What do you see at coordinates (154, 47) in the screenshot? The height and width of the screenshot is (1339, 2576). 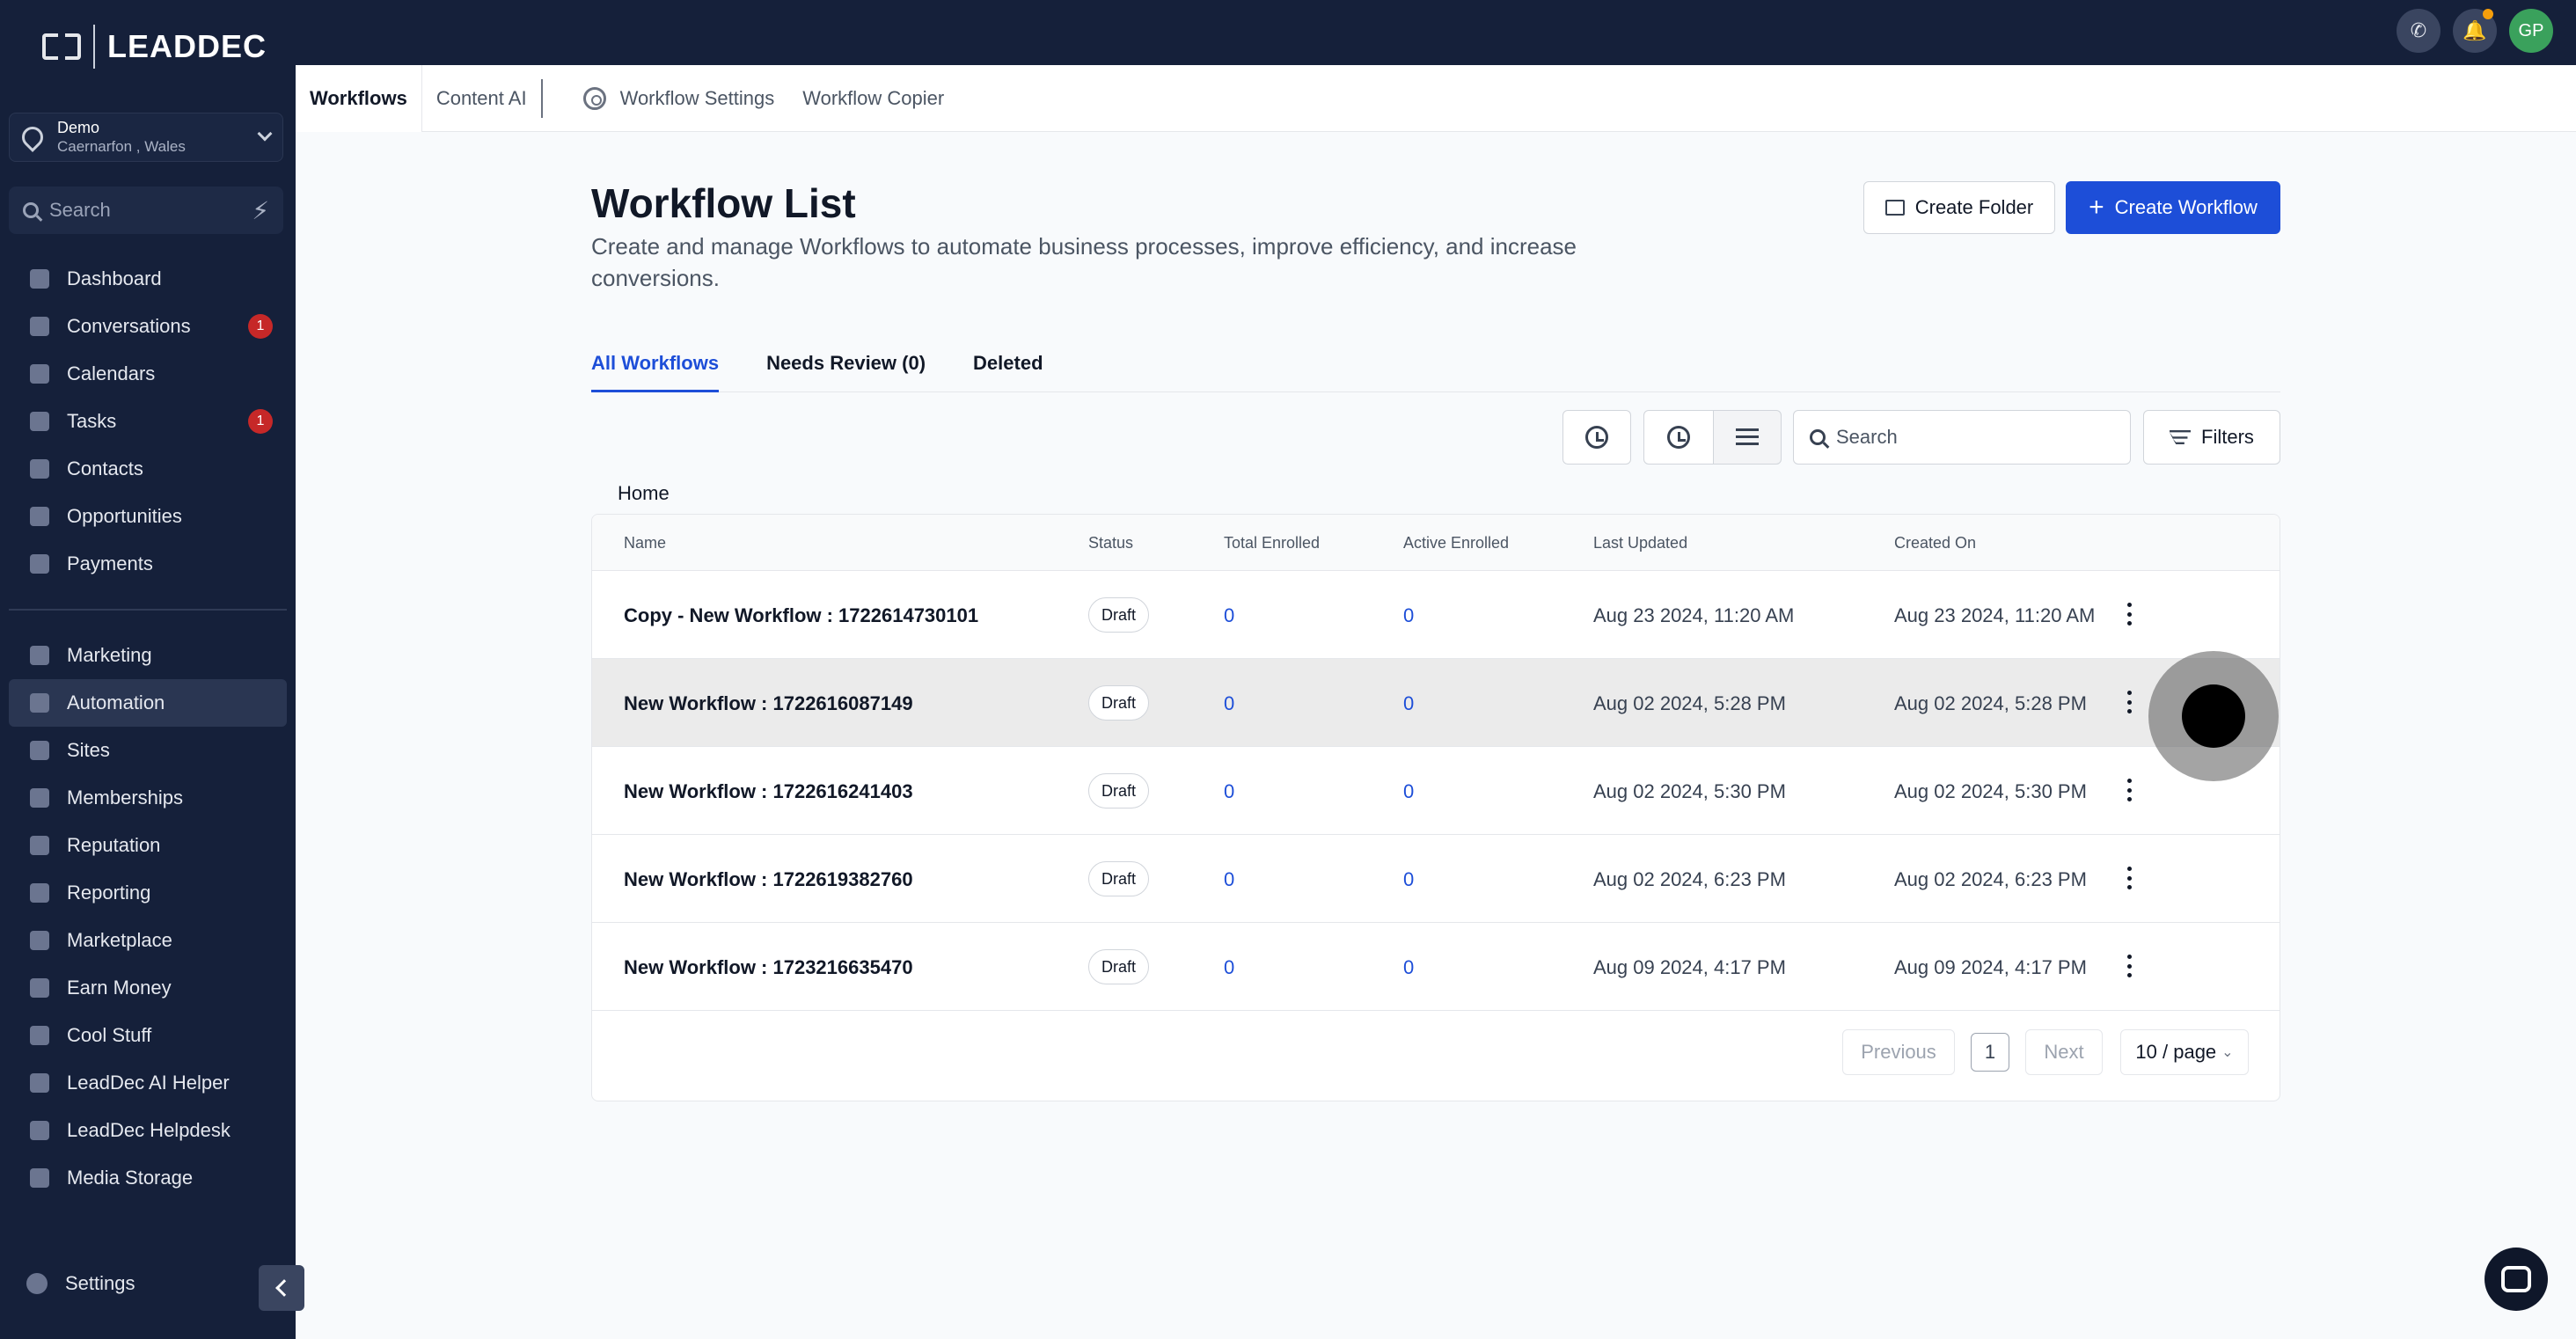 I see `brand-logo: LEADDEC` at bounding box center [154, 47].